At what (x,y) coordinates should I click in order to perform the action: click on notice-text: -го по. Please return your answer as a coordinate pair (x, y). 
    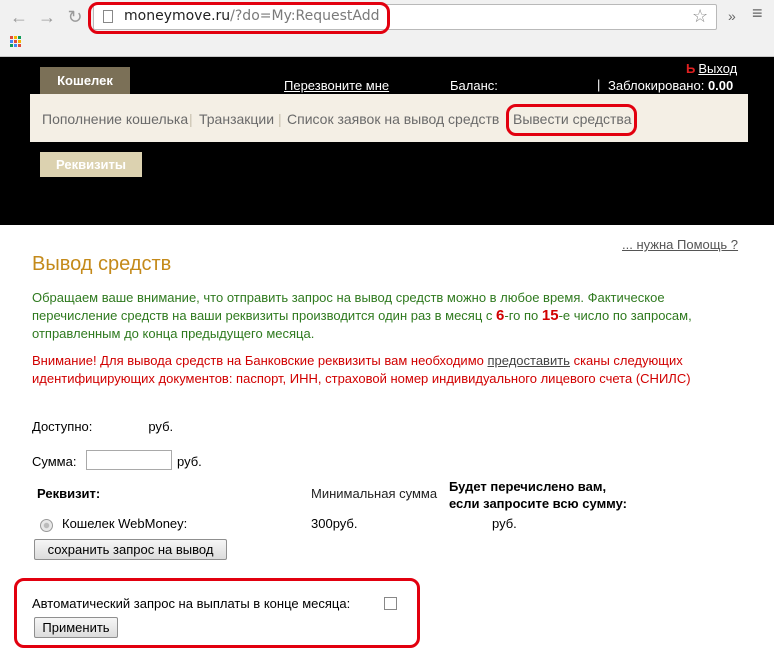
    Looking at the image, I should click on (523, 315).